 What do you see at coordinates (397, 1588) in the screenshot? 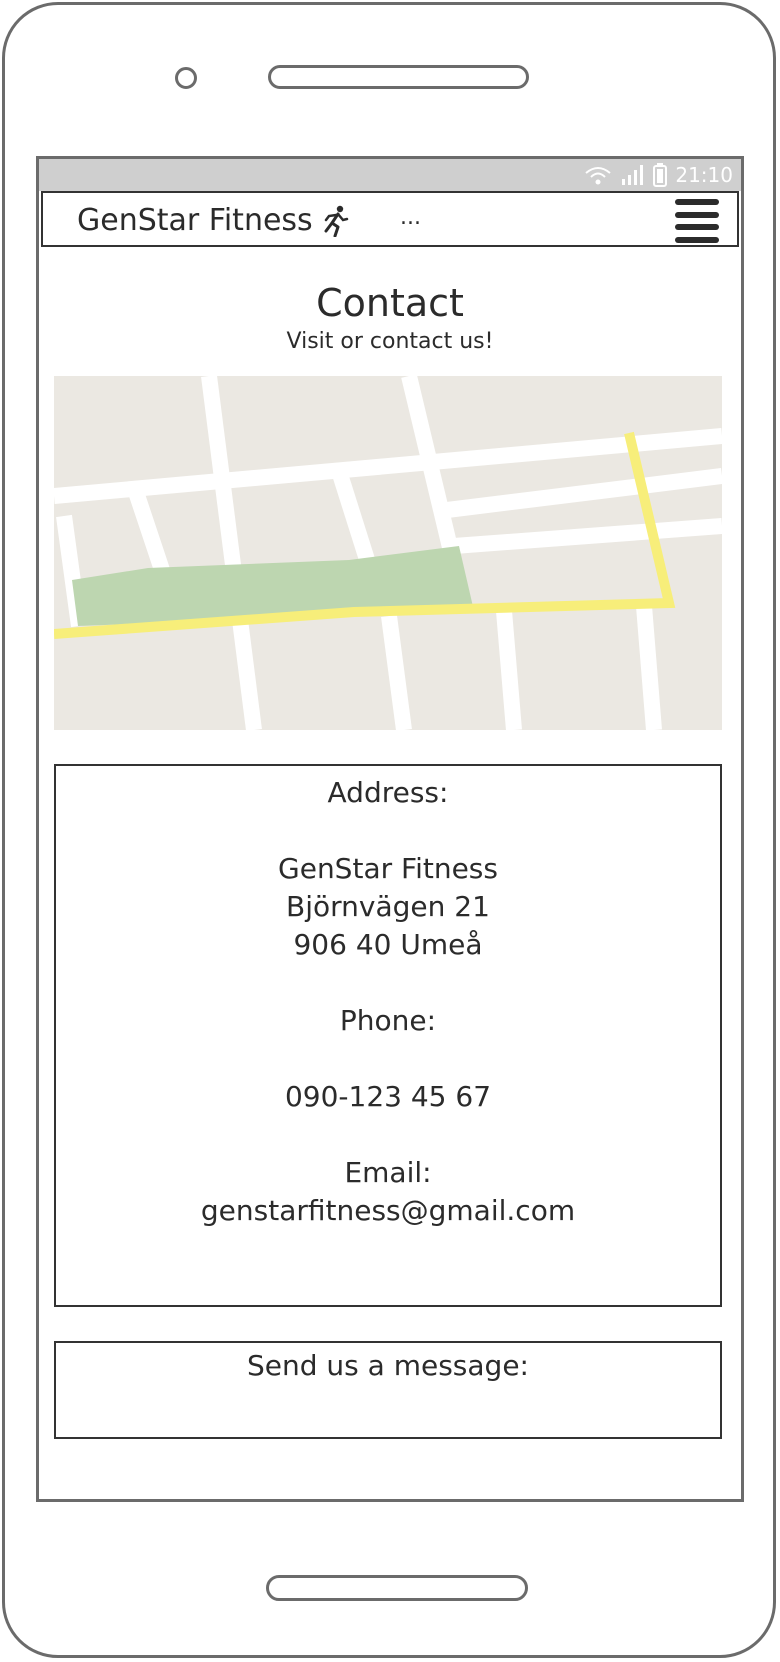
I see `home-button` at bounding box center [397, 1588].